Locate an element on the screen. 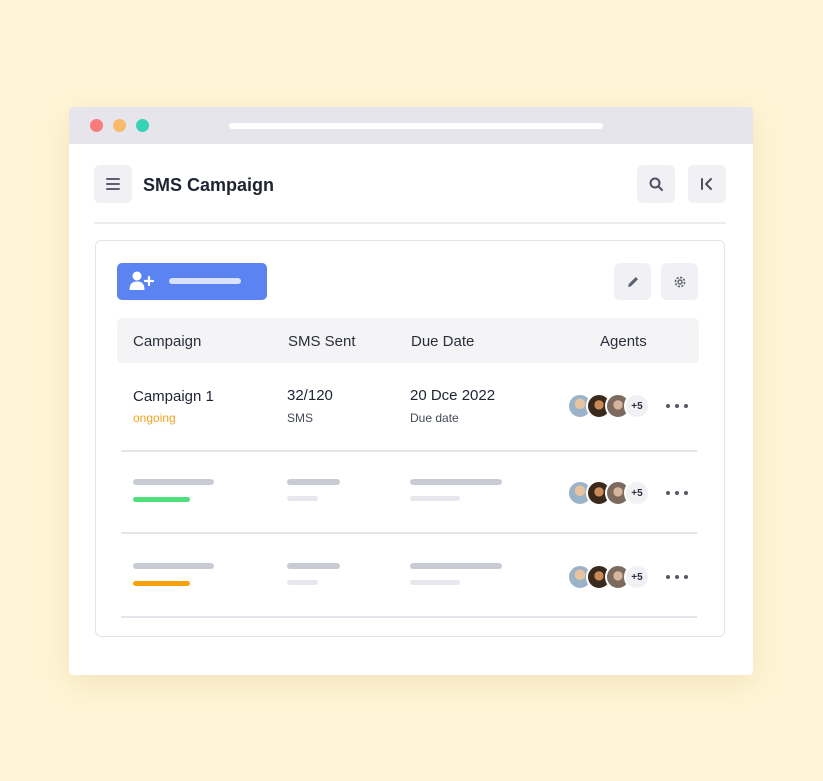 Image resolution: width=823 pixels, height=781 pixels. column-header-agents: Agents is located at coordinates (623, 341).